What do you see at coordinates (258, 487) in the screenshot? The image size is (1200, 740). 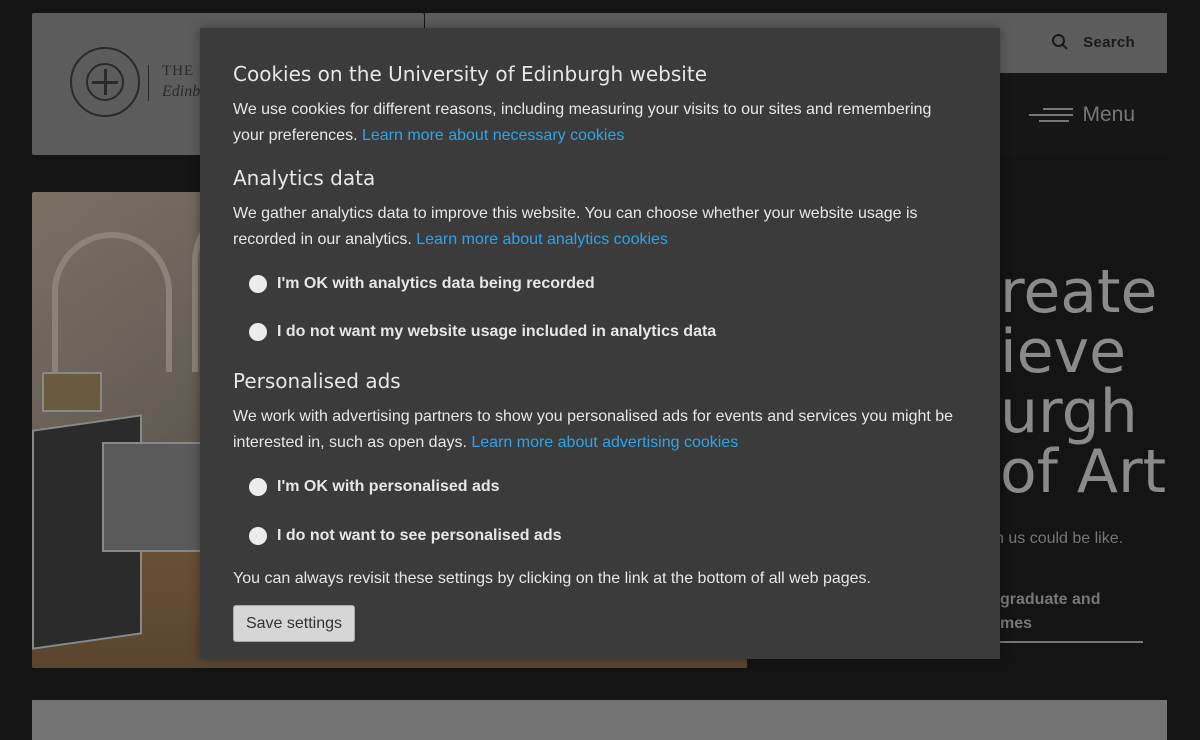 I see `ads-opt-in-radio` at bounding box center [258, 487].